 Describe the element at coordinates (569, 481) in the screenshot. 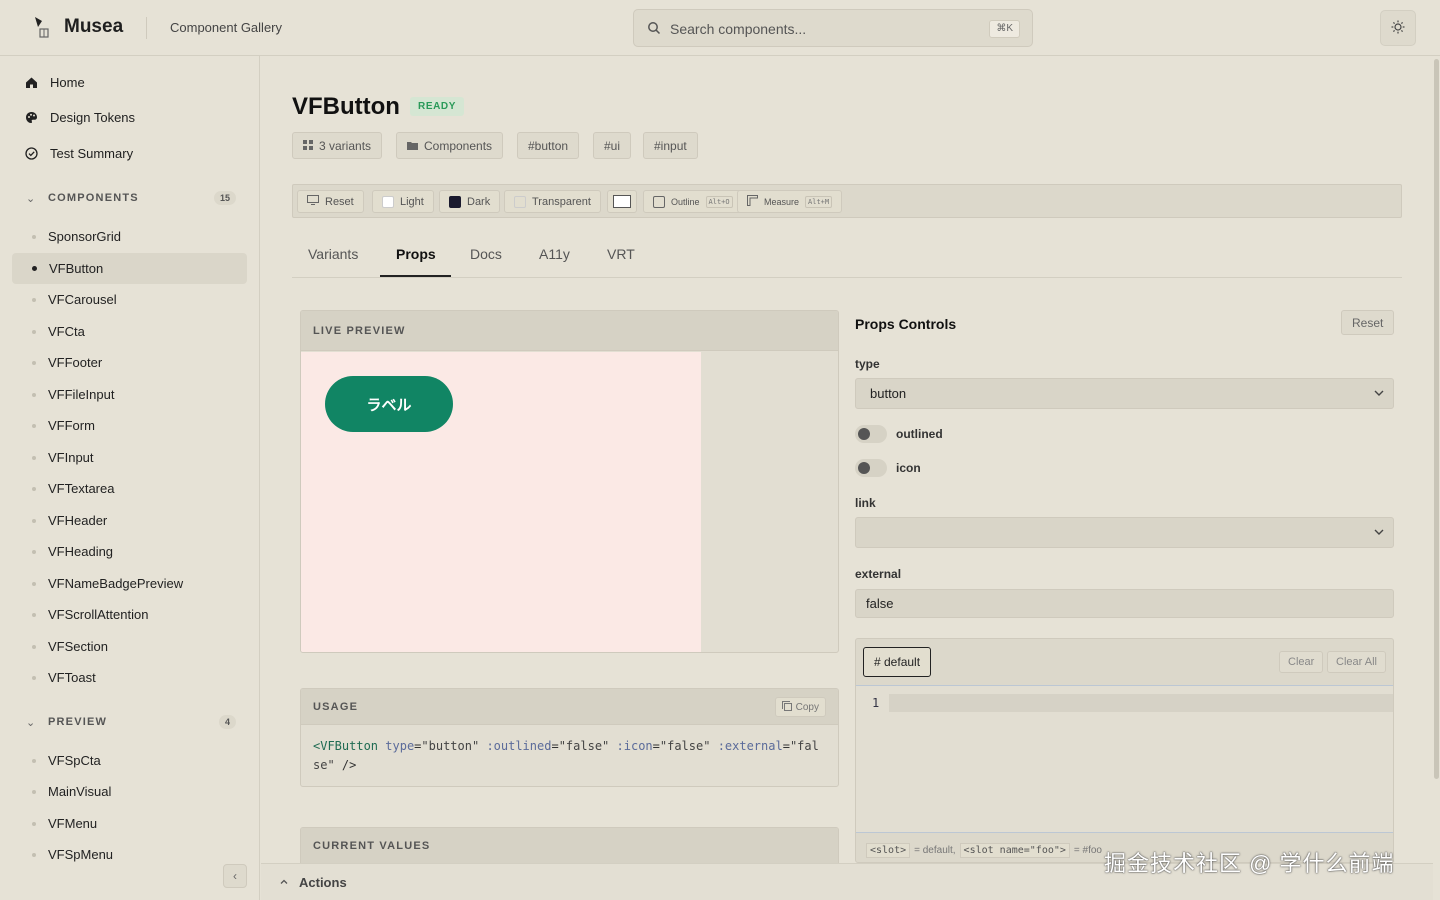

I see `live-preview-panel: LIVE PREVIEW ラベル` at that location.